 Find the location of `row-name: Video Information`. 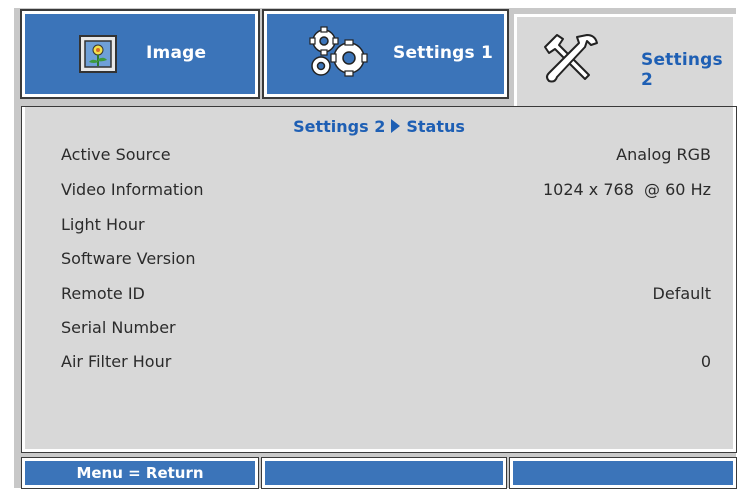

row-name: Video Information is located at coordinates (132, 189).